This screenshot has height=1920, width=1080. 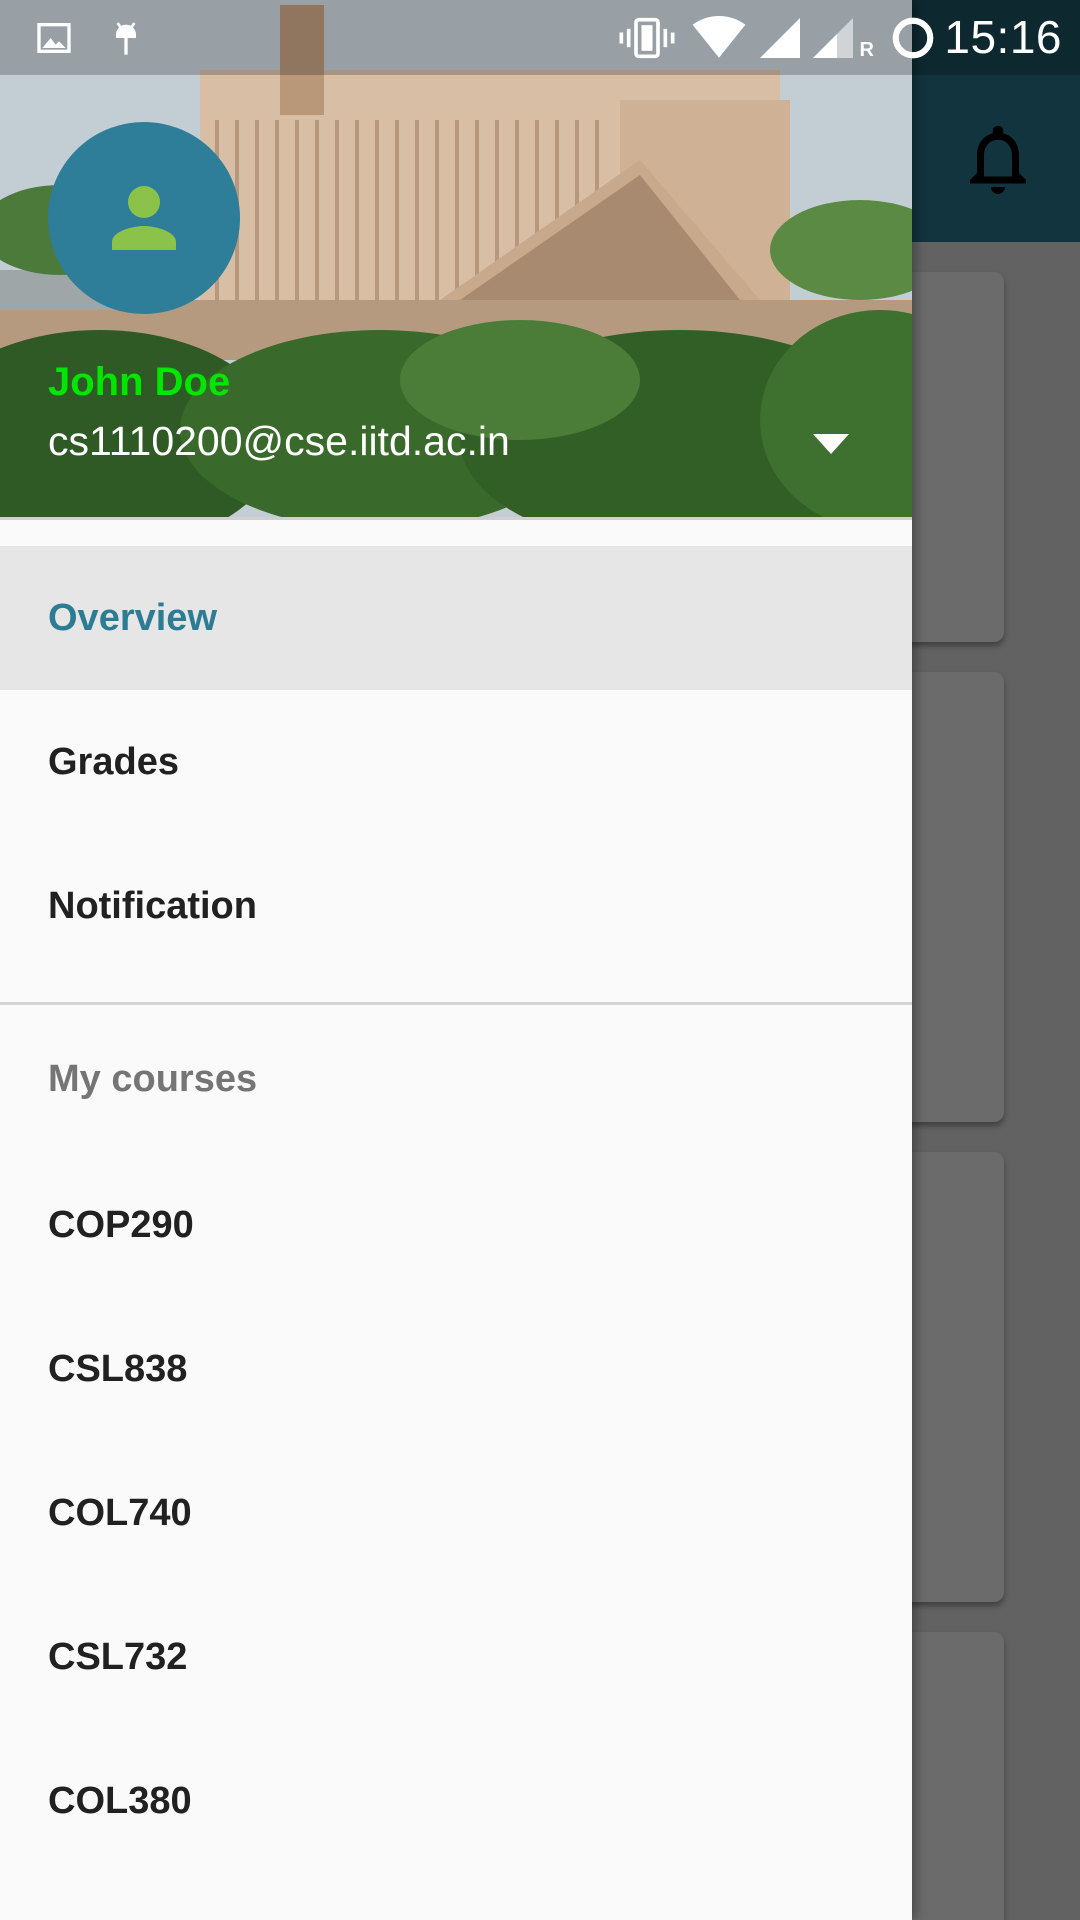 What do you see at coordinates (54, 38) in the screenshot?
I see `image-icon` at bounding box center [54, 38].